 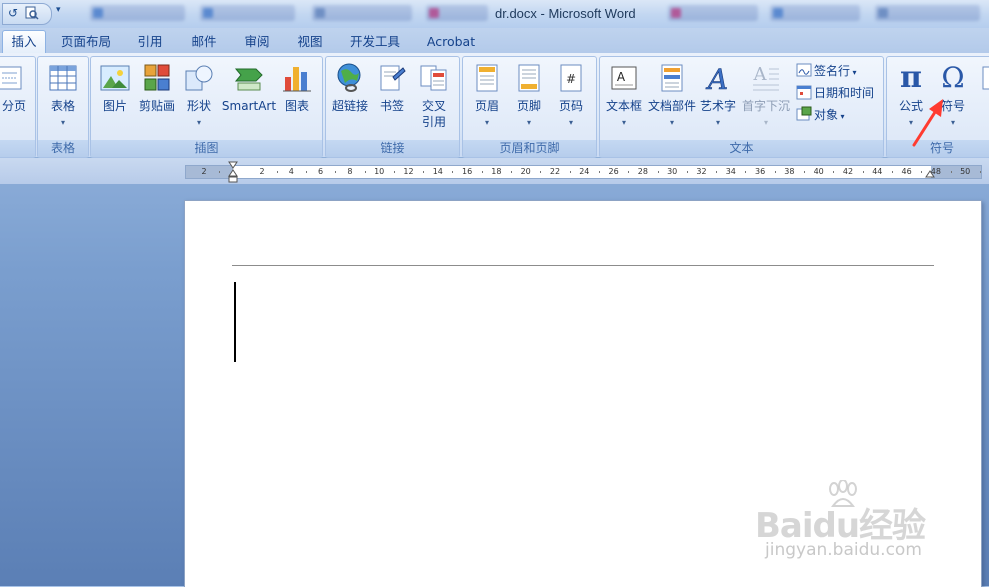 I want to click on undo-icon: ↺, so click(x=13, y=13).